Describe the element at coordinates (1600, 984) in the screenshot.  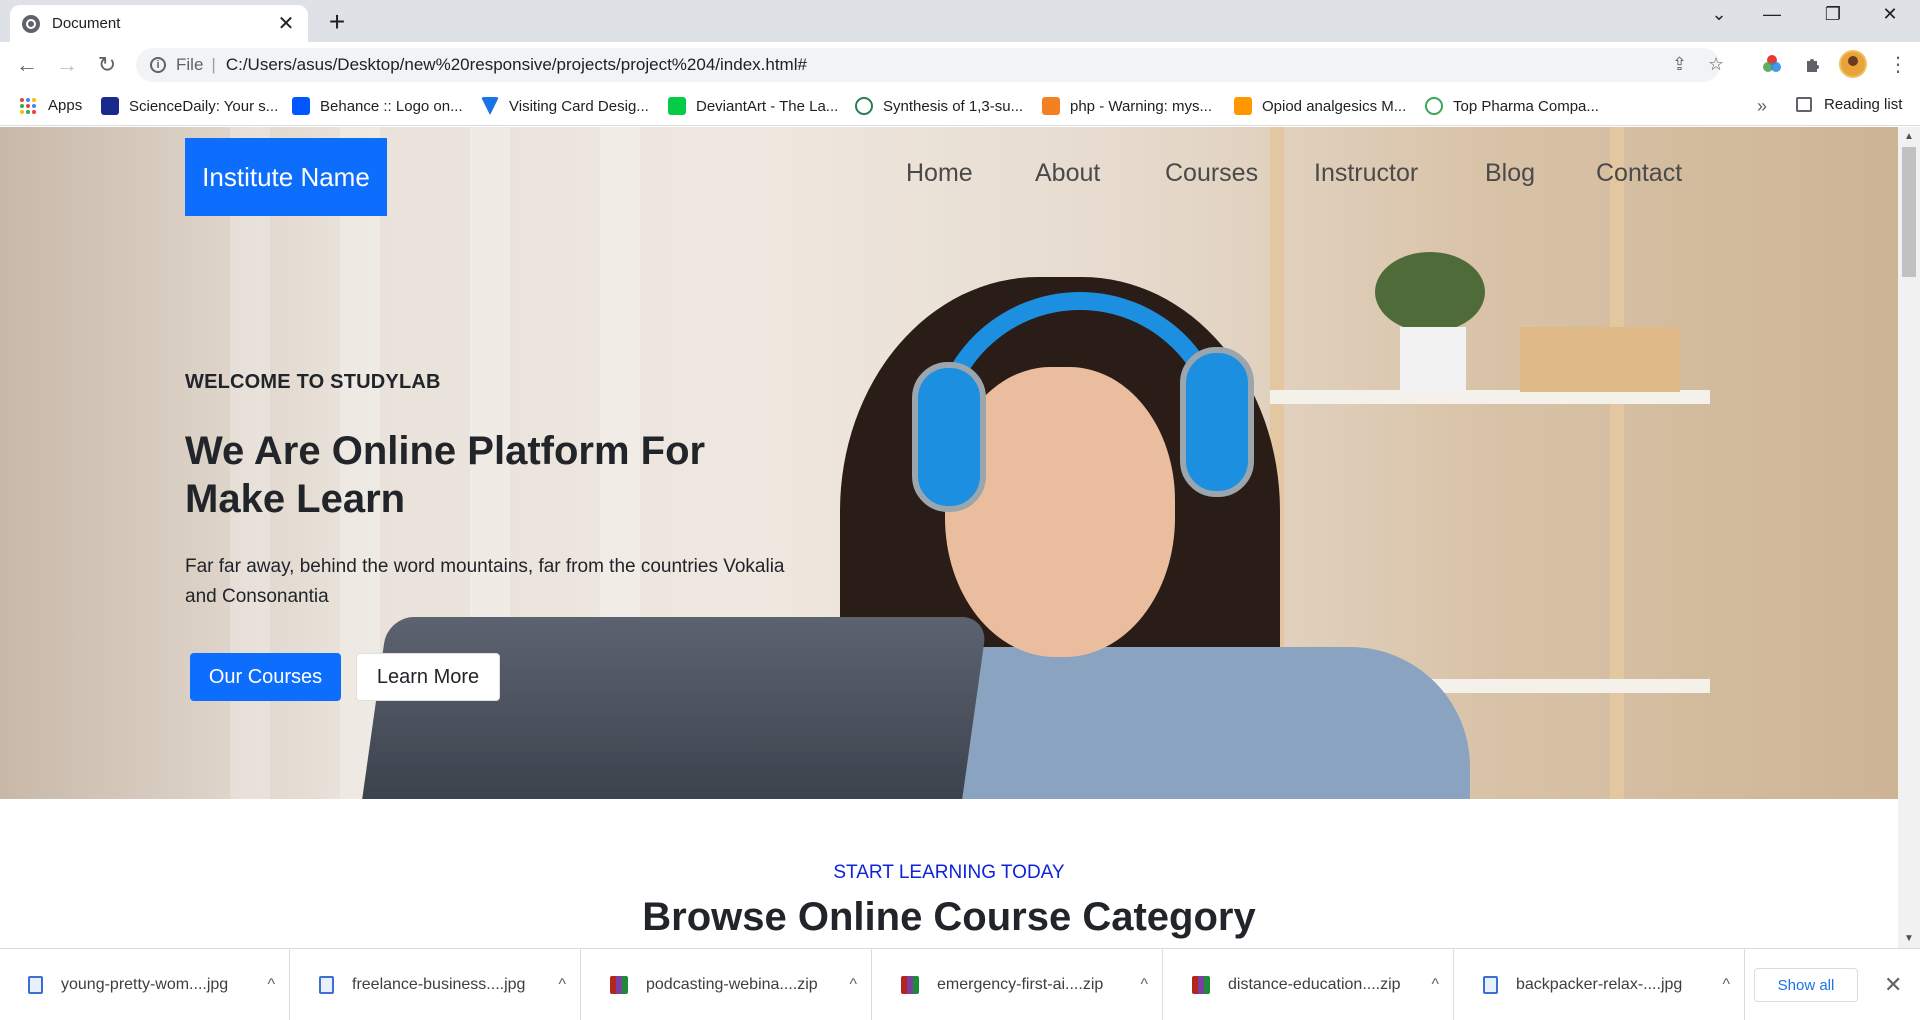
I see `download-item: backpacker-relax-....jpg ^` at that location.